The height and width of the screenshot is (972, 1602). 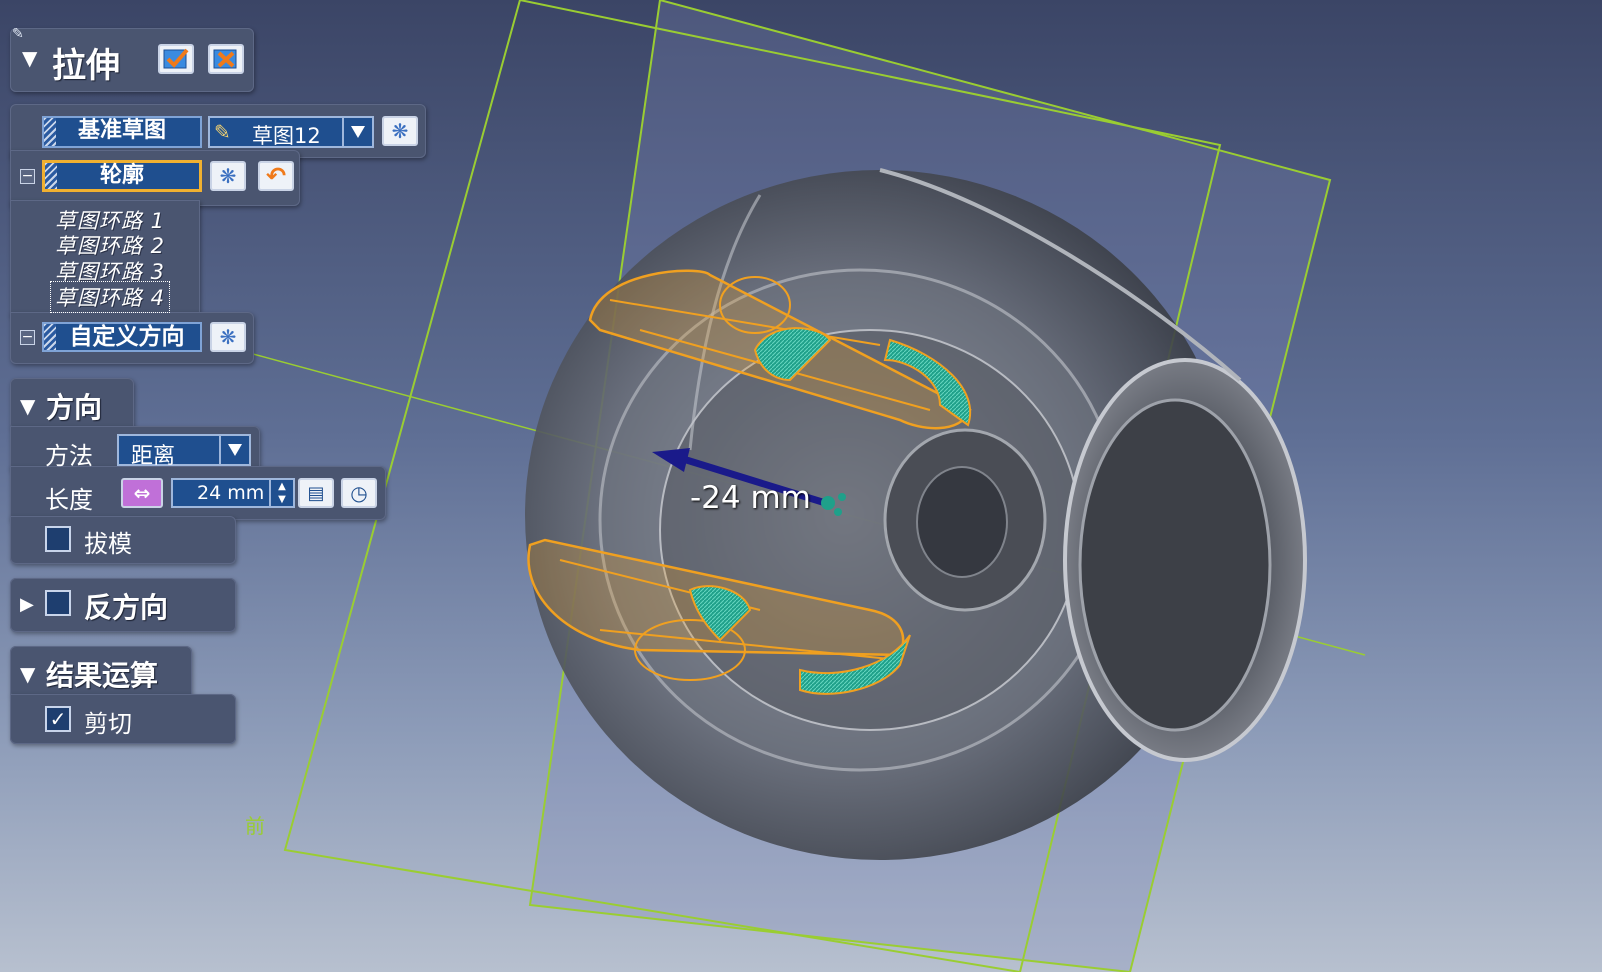 What do you see at coordinates (102, 675) in the screenshot?
I see `result-title: 结果运算` at bounding box center [102, 675].